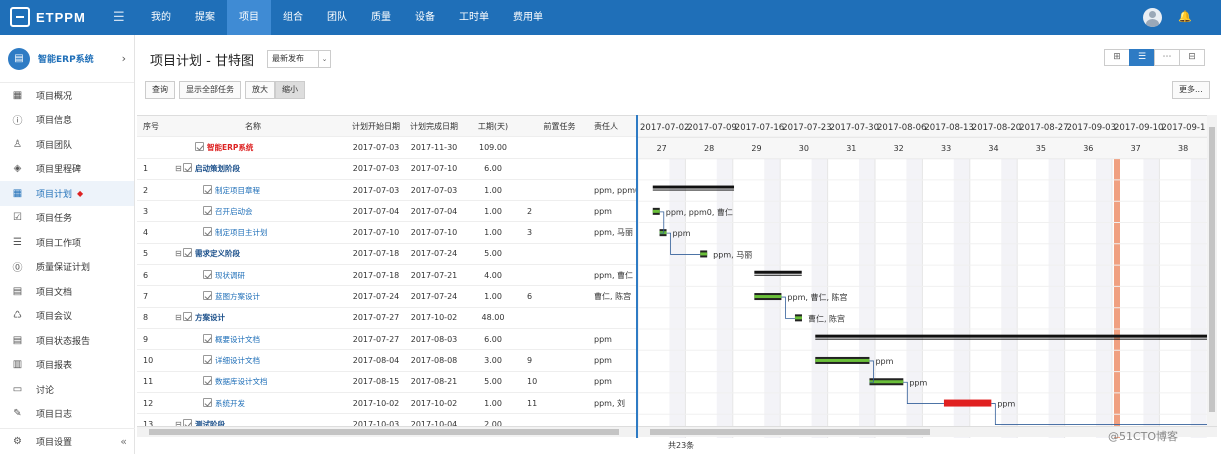 The width and height of the screenshot is (1221, 454). I want to click on week-number-label: 37, so click(1136, 148).